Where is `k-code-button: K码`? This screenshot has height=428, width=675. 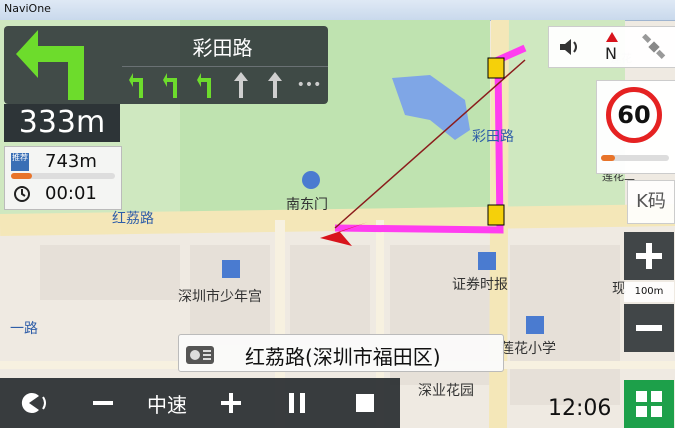
k-code-button: K码 is located at coordinates (651, 202).